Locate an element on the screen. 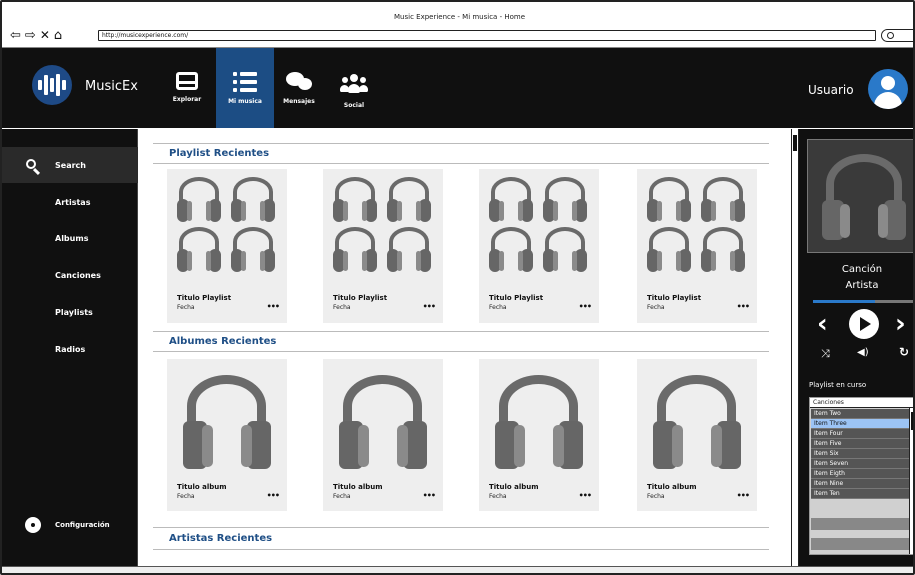  playlist-empty-row is located at coordinates (860, 524).